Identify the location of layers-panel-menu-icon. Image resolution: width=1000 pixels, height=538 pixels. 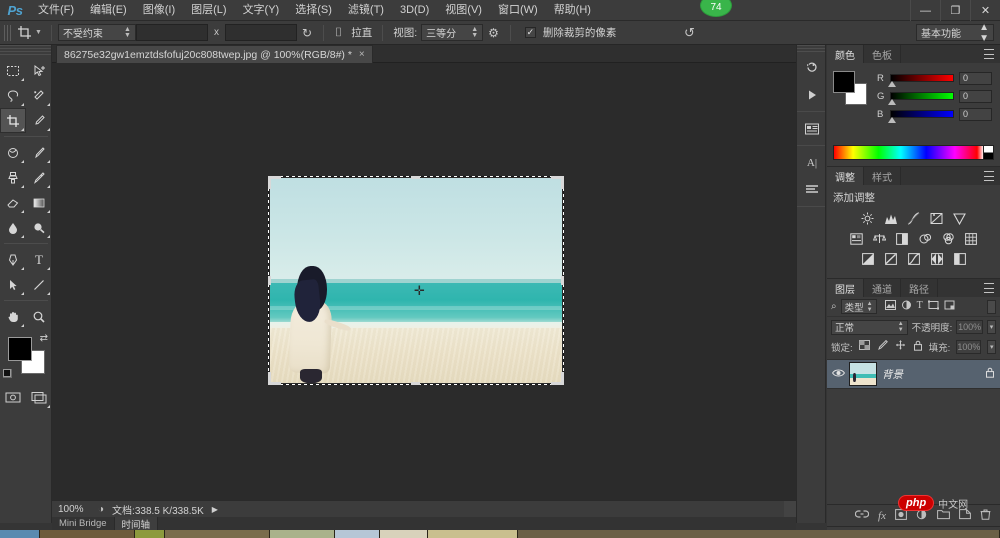
(990, 288).